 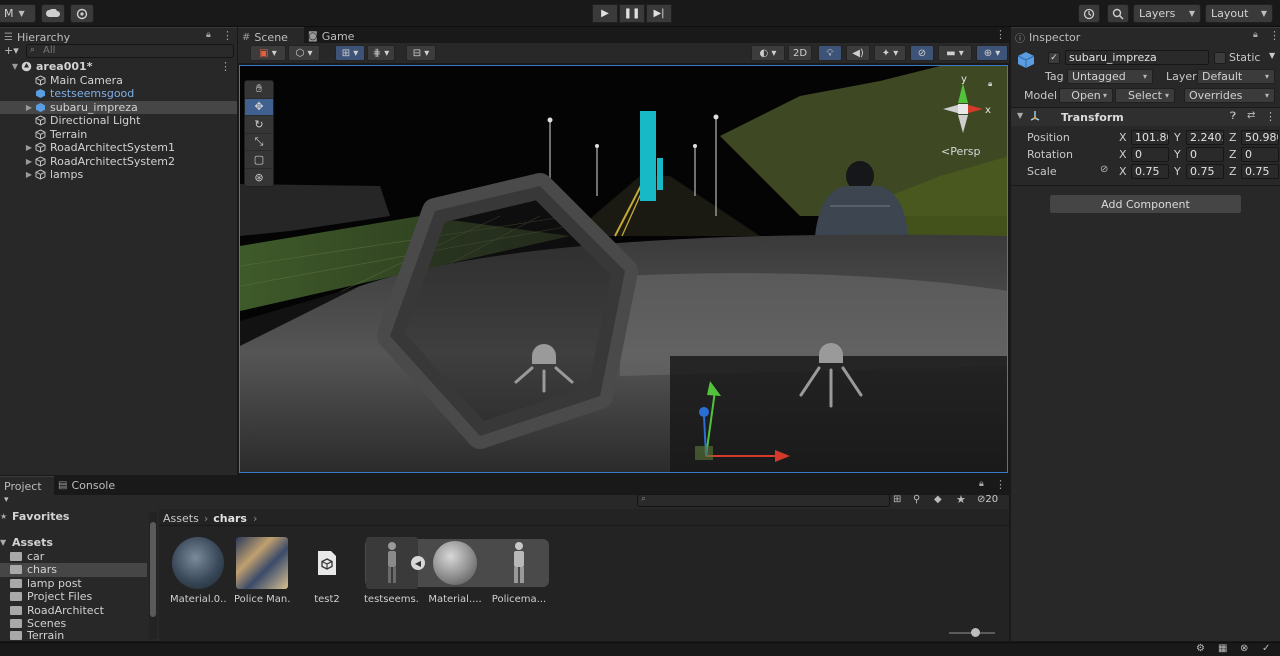 What do you see at coordinates (1145, 95) in the screenshot?
I see `select-button: Select` at bounding box center [1145, 95].